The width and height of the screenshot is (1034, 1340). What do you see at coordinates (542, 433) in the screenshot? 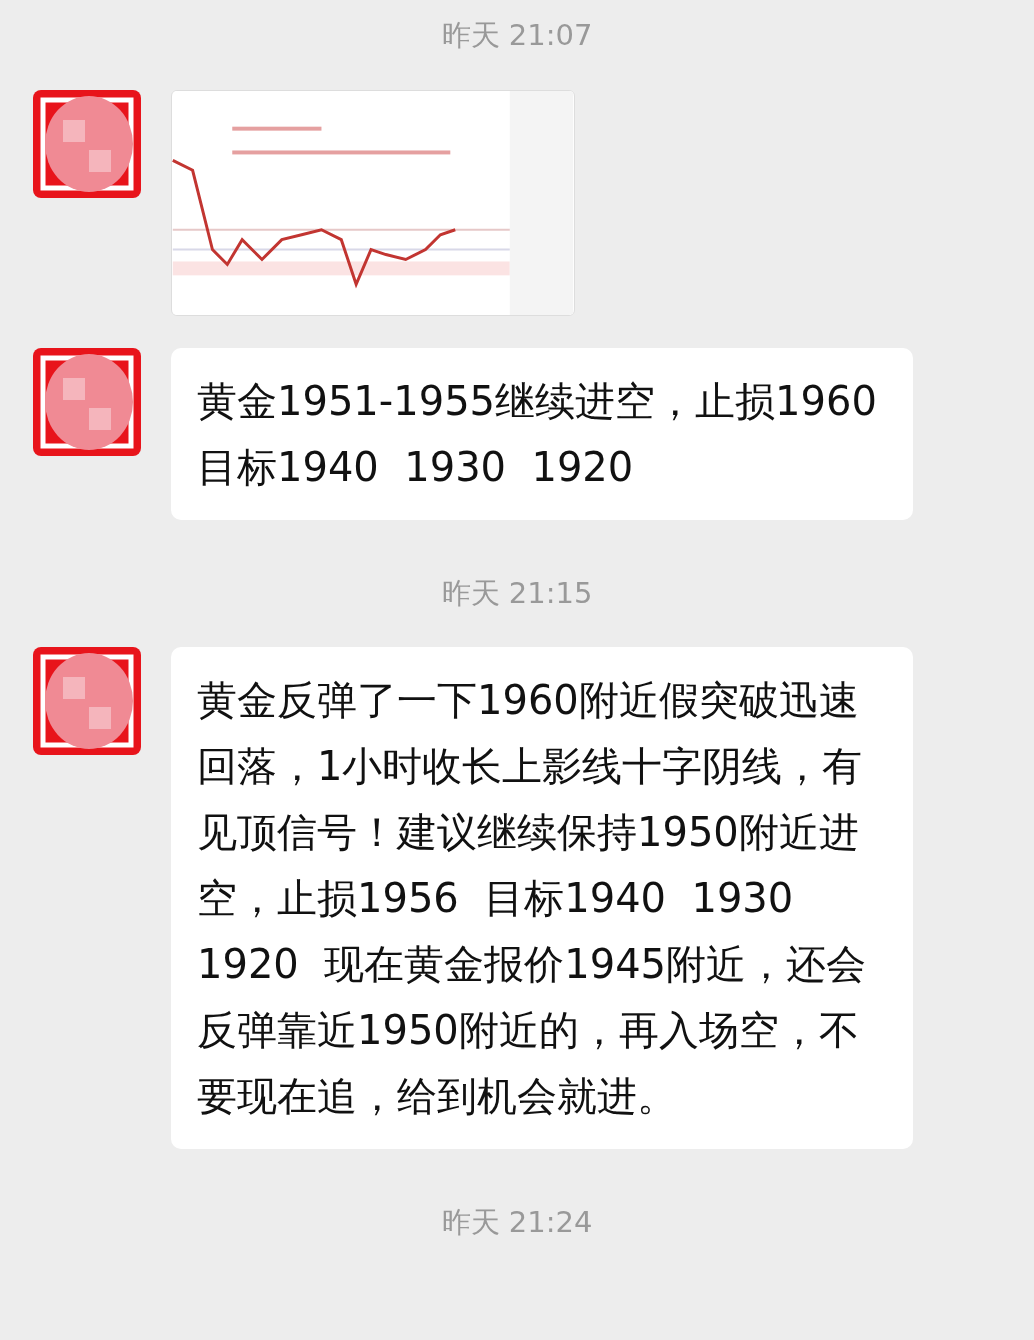
I see `message-bubble: 黄金1951-1955继续进空，止损1960 目标1940 1930 1920` at bounding box center [542, 433].